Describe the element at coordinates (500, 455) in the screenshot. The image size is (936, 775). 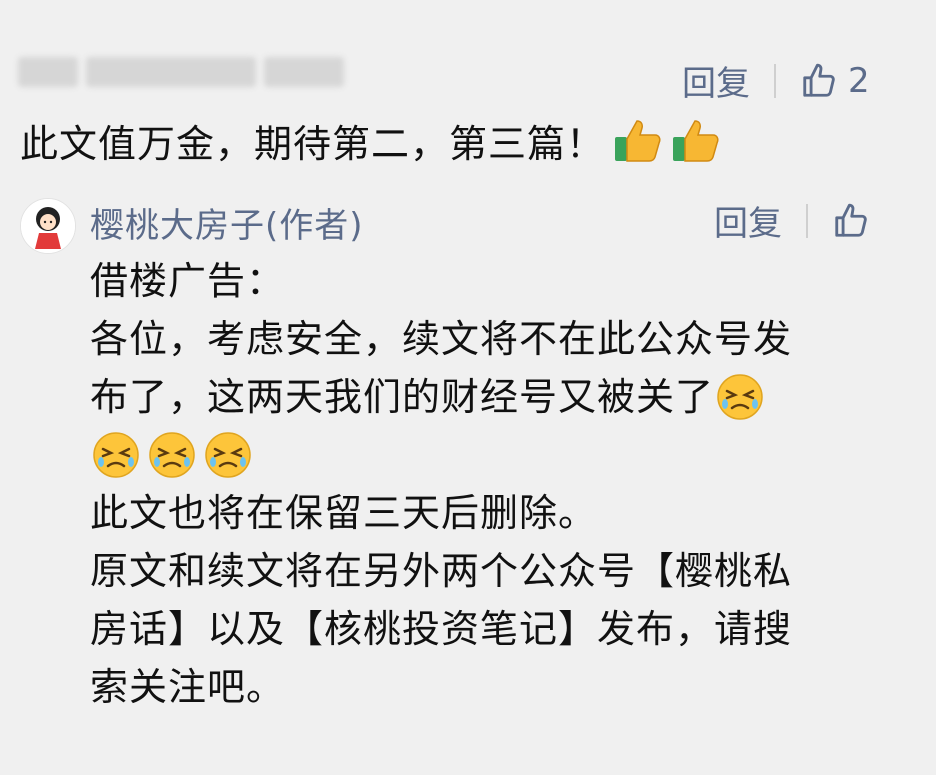
I see `emoji-line` at that location.